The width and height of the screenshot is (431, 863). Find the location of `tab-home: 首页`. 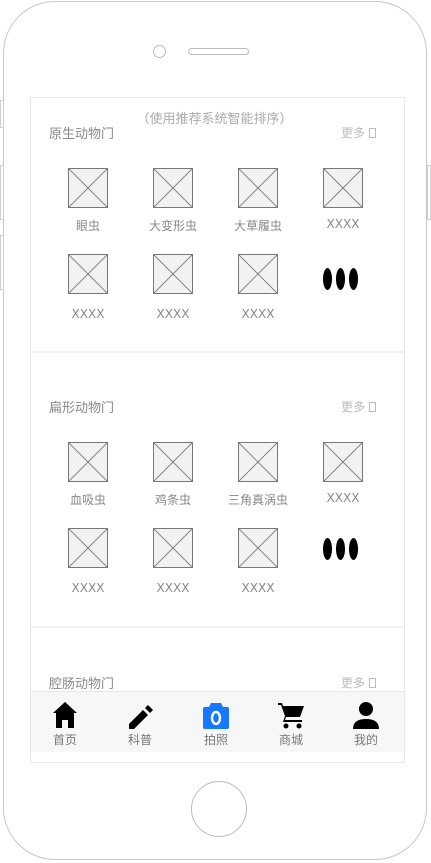

tab-home: 首页 is located at coordinates (65, 724).